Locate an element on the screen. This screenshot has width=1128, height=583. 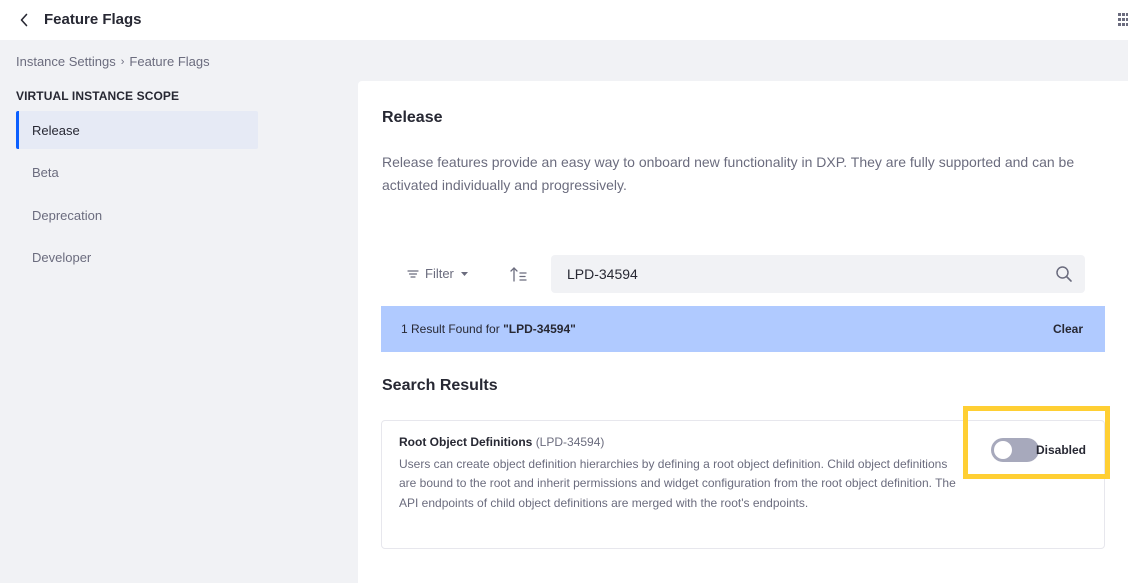
scope-heading: VIRTUAL INSTANCE SCOPE is located at coordinates (98, 96).